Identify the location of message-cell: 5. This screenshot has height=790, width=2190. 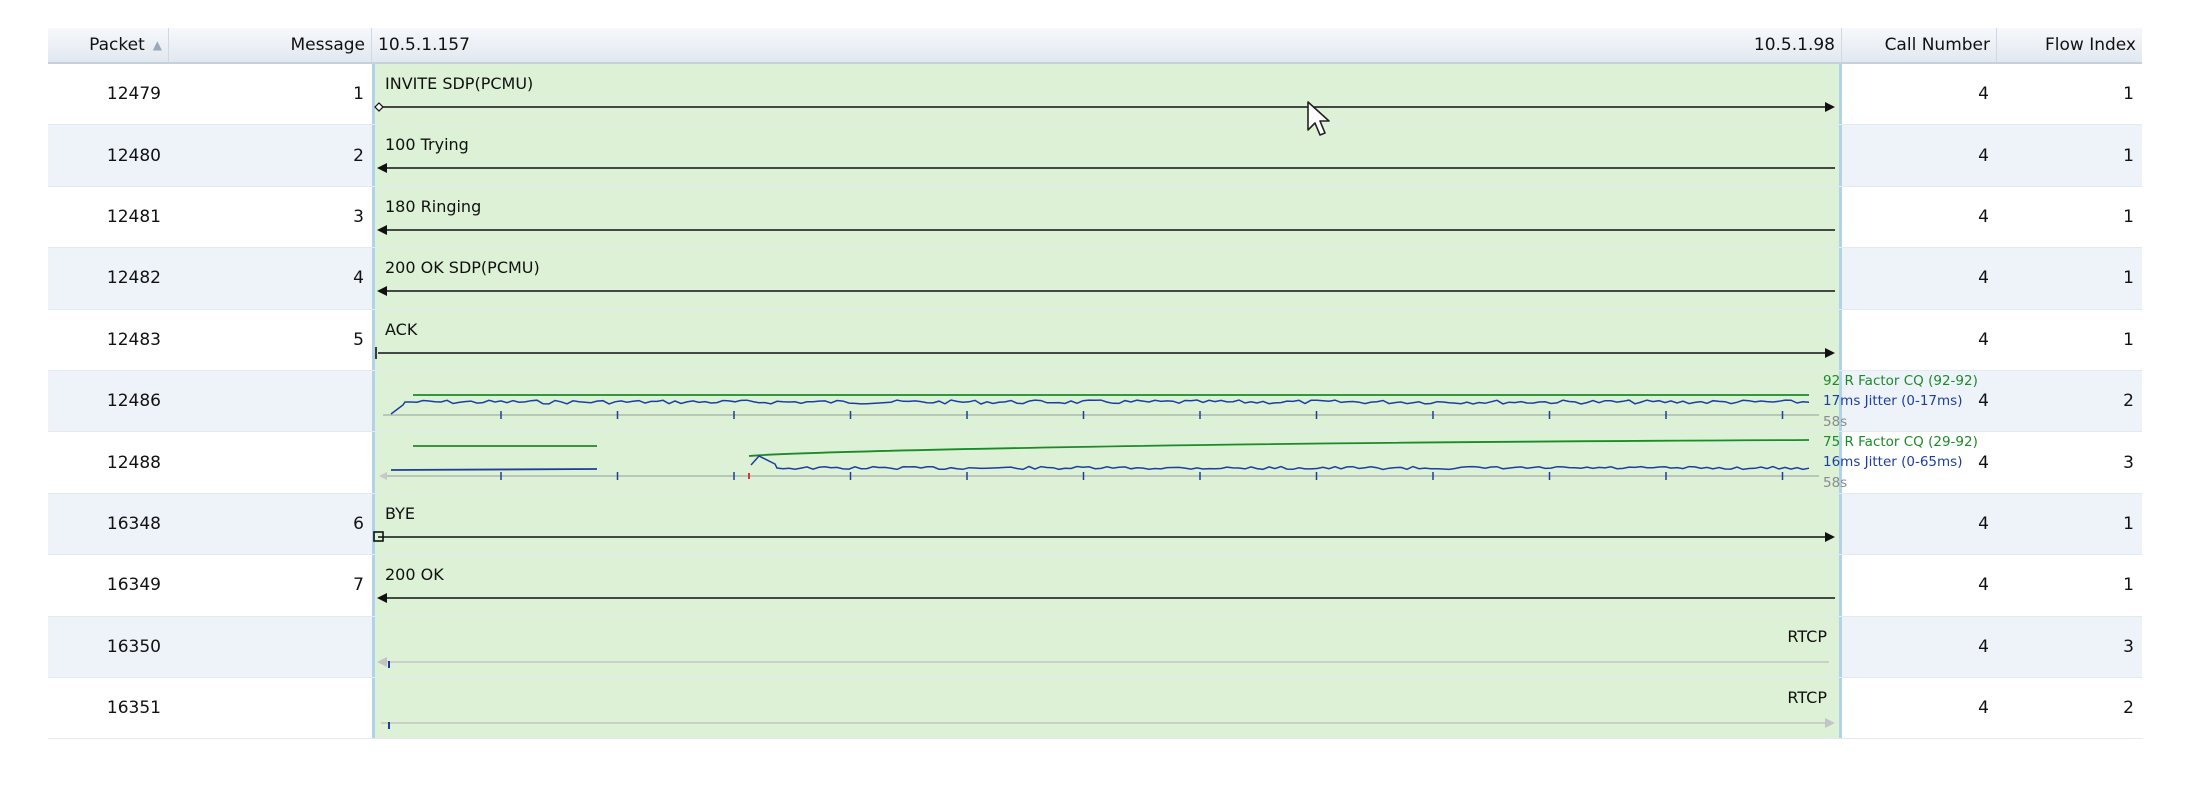
(270, 340).